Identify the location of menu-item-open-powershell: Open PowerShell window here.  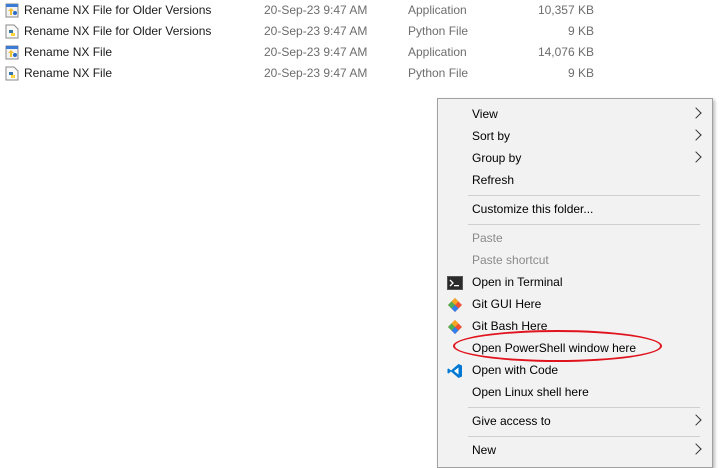
(575, 348).